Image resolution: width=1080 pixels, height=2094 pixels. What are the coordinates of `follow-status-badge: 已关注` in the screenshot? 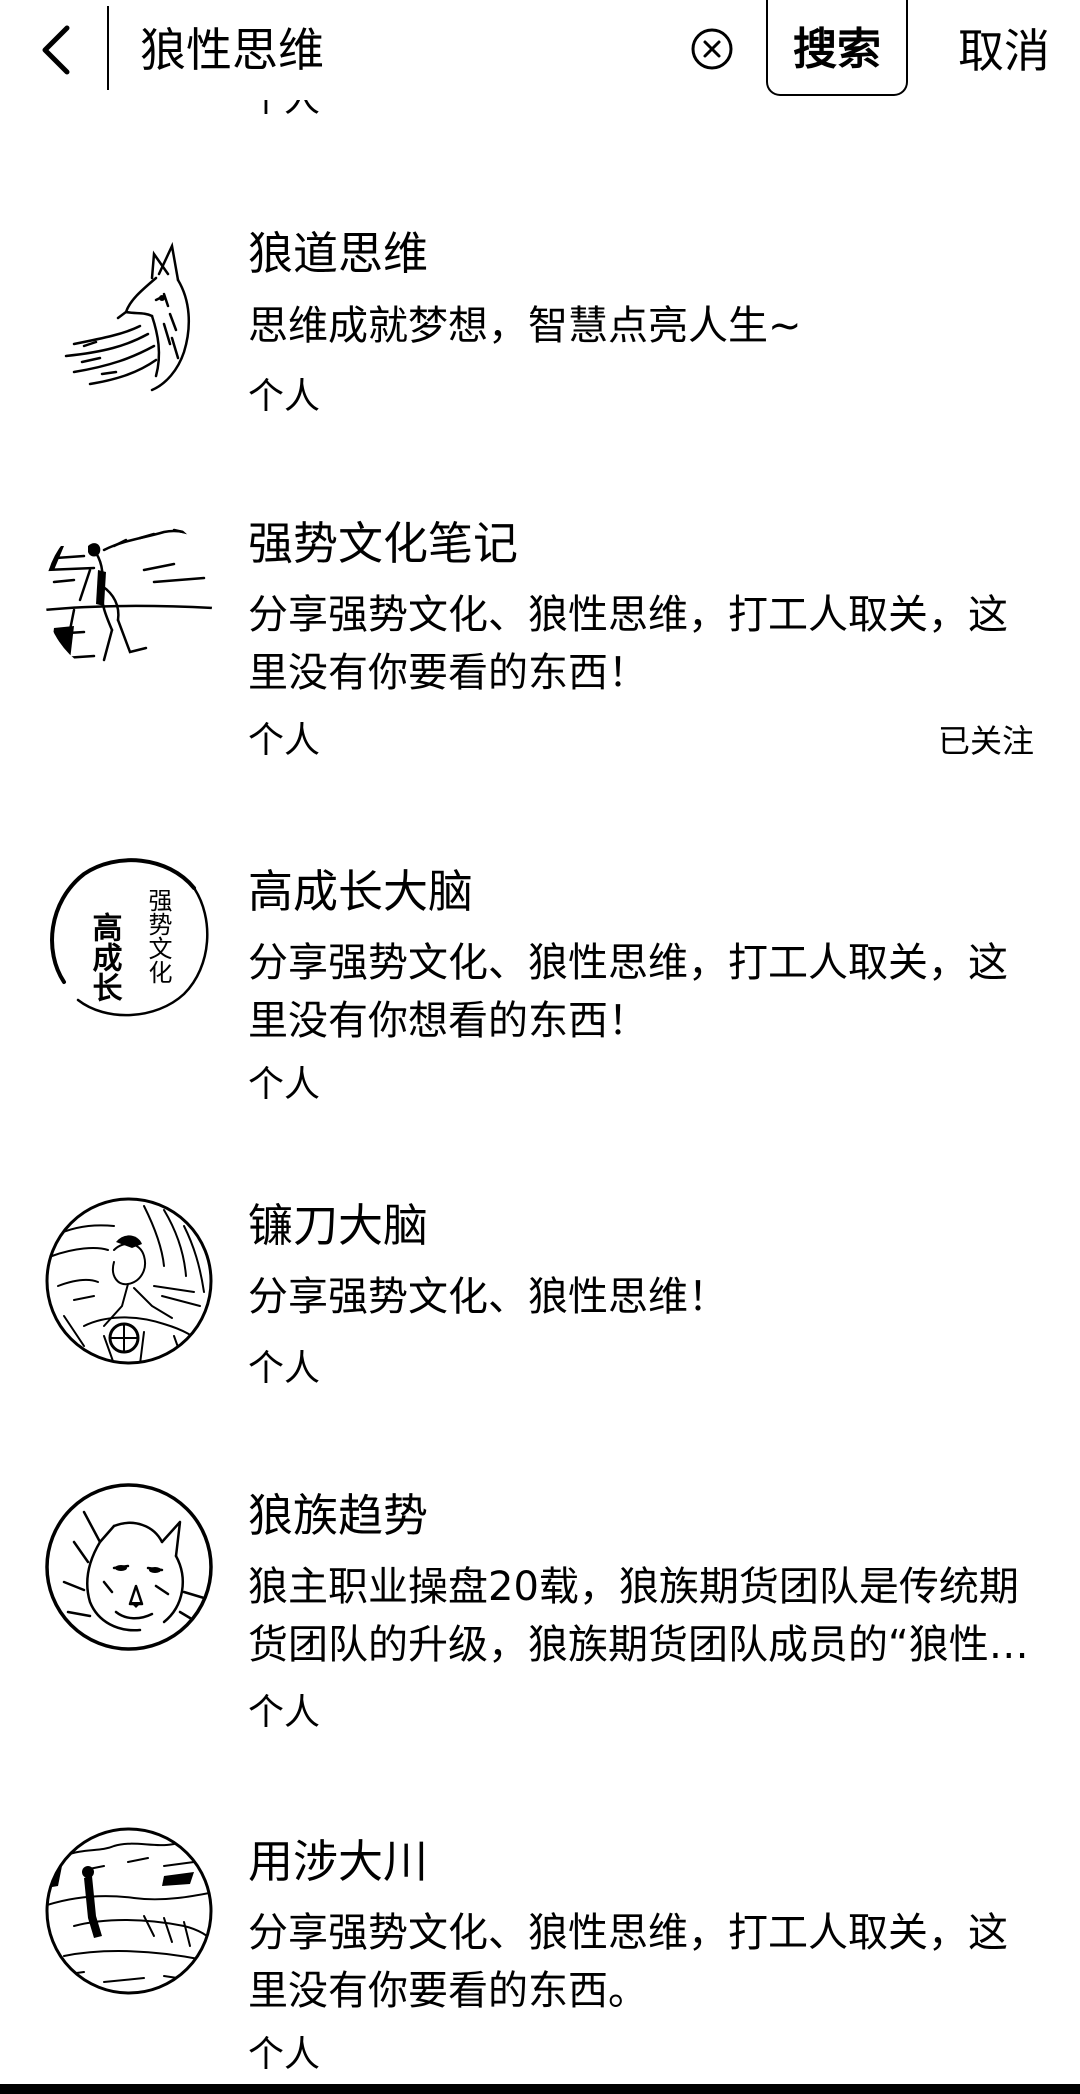 It's located at (986, 741).